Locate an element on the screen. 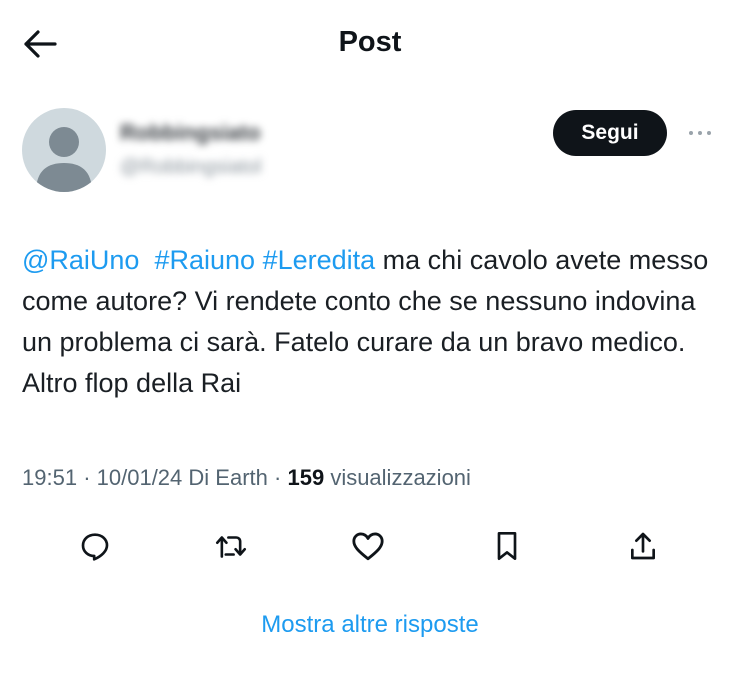 This screenshot has height=682, width=740. retweet-icon is located at coordinates (231, 547).